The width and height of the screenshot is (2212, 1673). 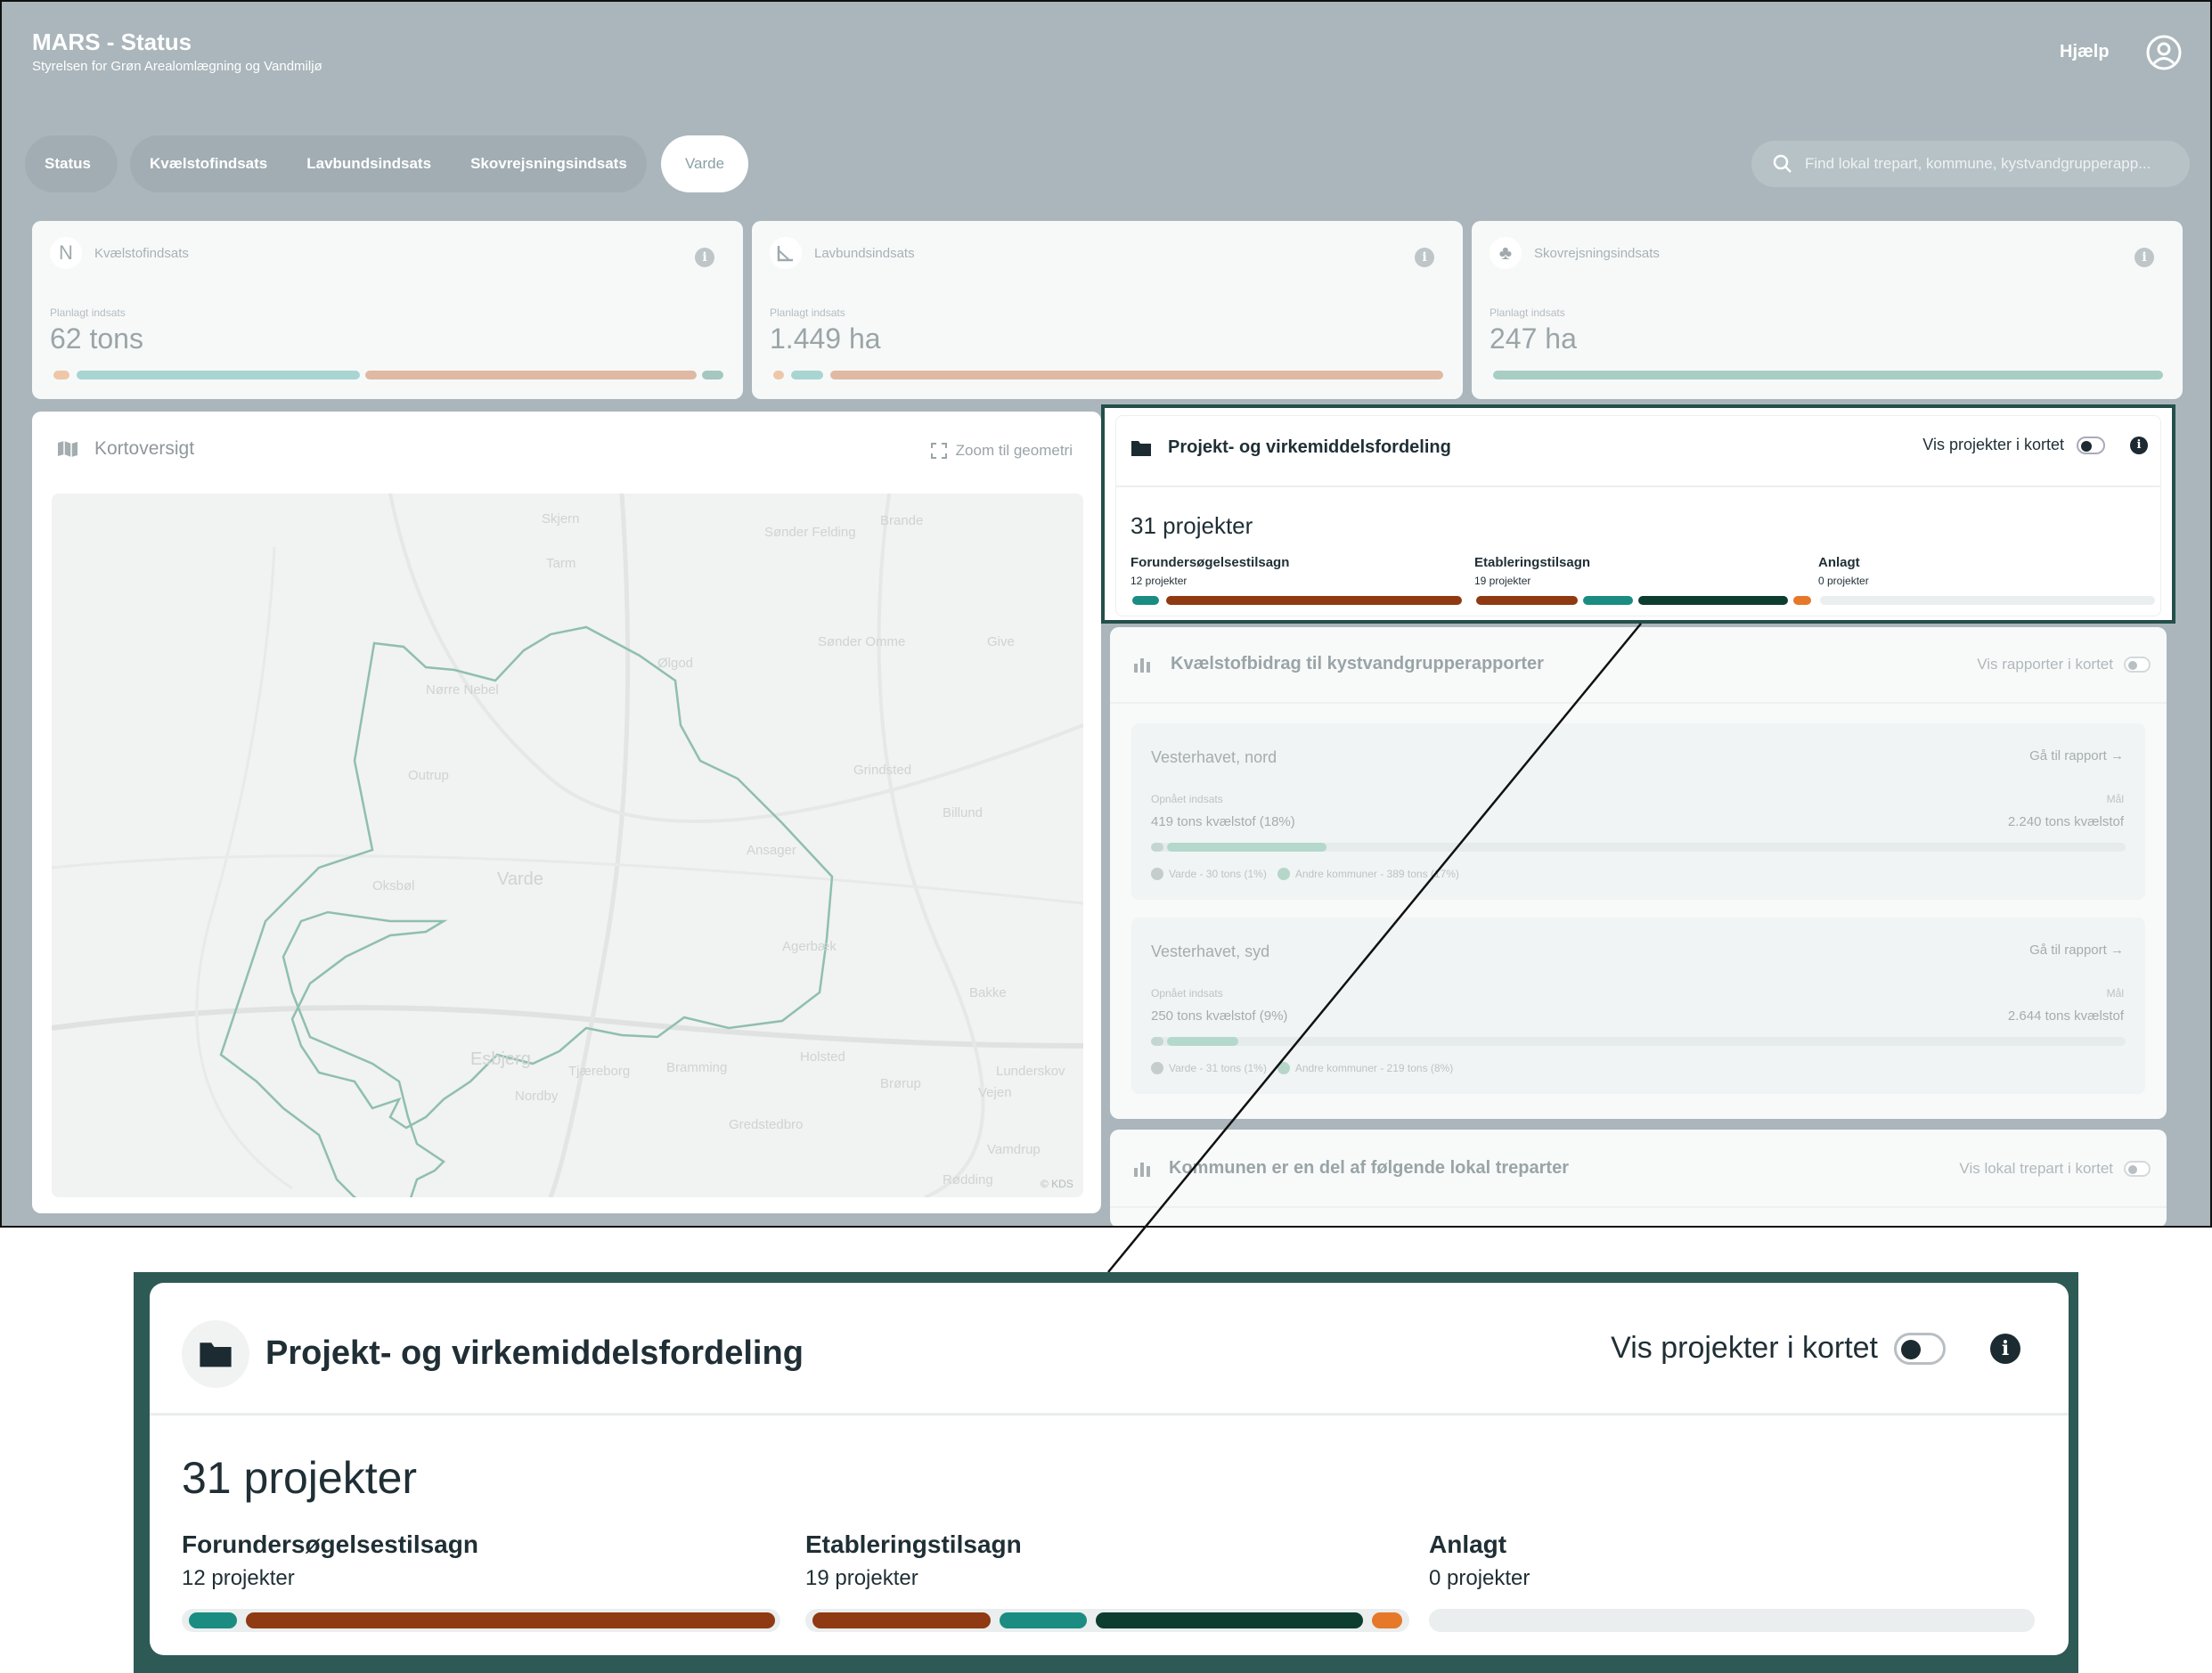 I want to click on phase-count: 0 projekter, so click(x=1480, y=1578).